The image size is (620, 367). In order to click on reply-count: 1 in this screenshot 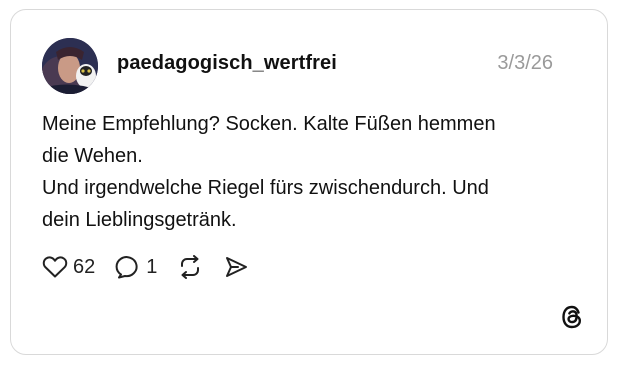, I will do `click(152, 266)`.